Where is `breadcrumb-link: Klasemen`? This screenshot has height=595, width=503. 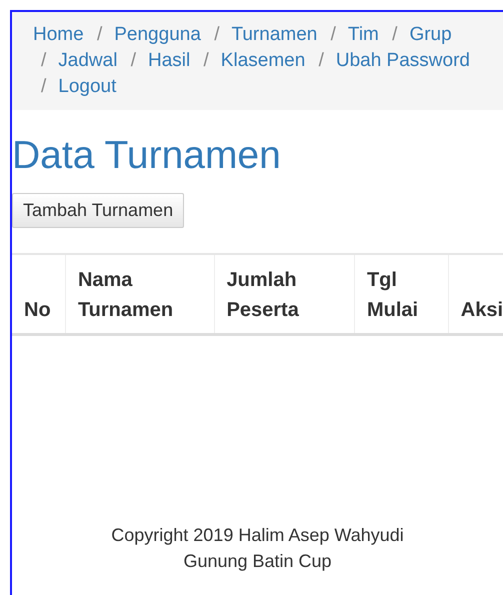 breadcrumb-link: Klasemen is located at coordinates (263, 60).